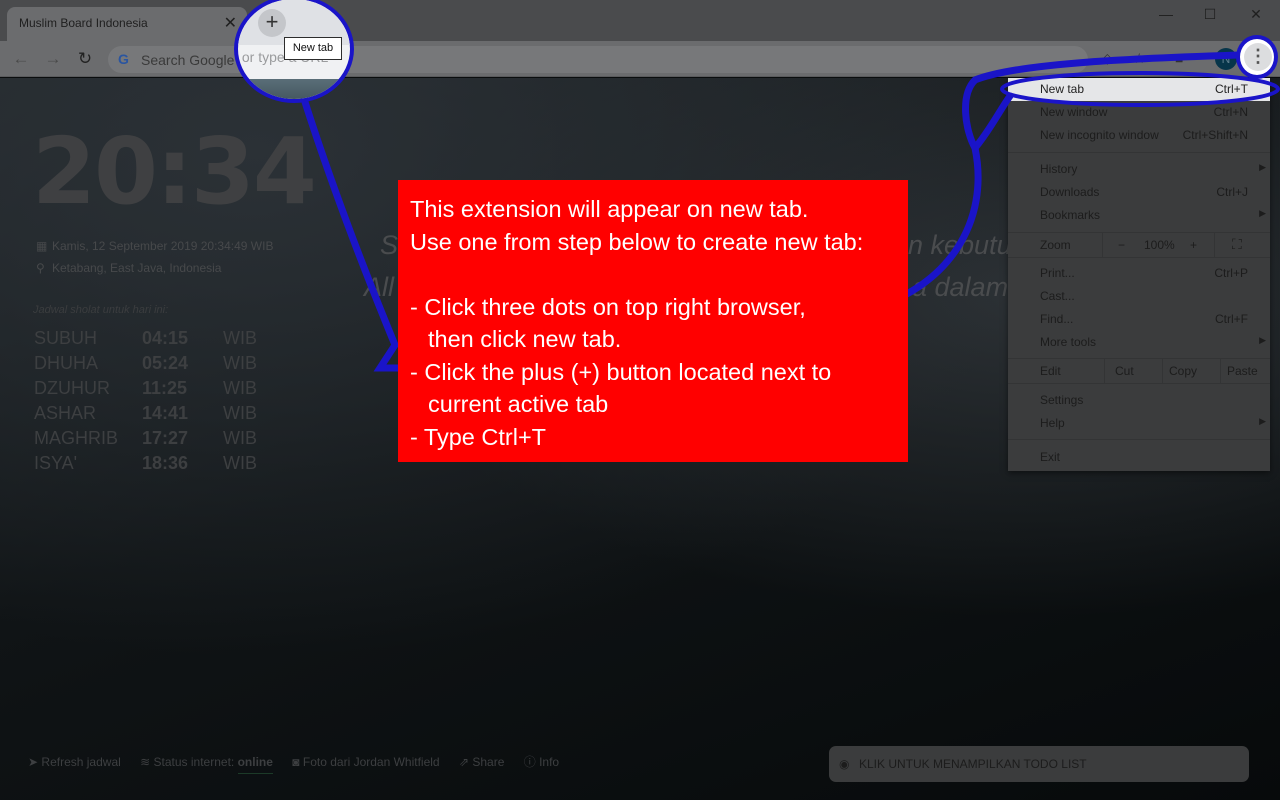 Image resolution: width=1280 pixels, height=800 pixels. What do you see at coordinates (163, 246) in the screenshot?
I see `date-text: Kamis, 12 September 2019 20:34:49 WIB` at bounding box center [163, 246].